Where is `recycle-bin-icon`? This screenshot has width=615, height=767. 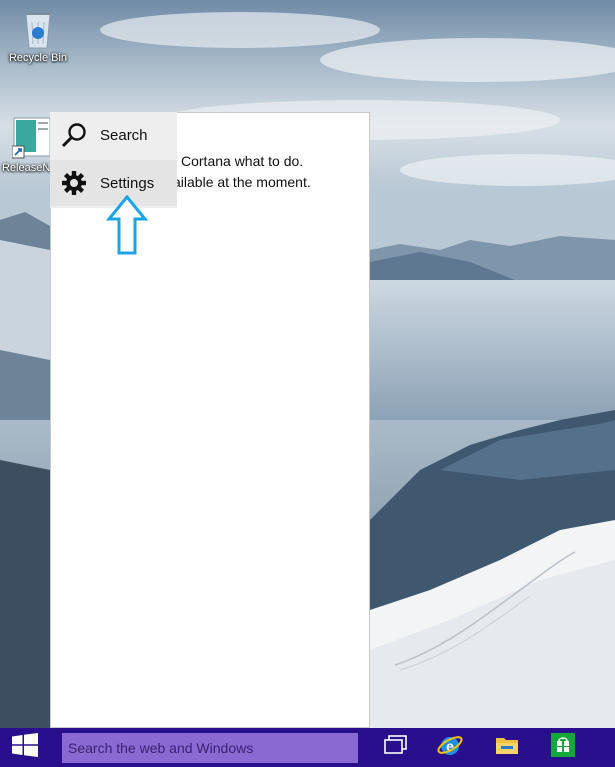
recycle-bin-icon is located at coordinates (38, 28).